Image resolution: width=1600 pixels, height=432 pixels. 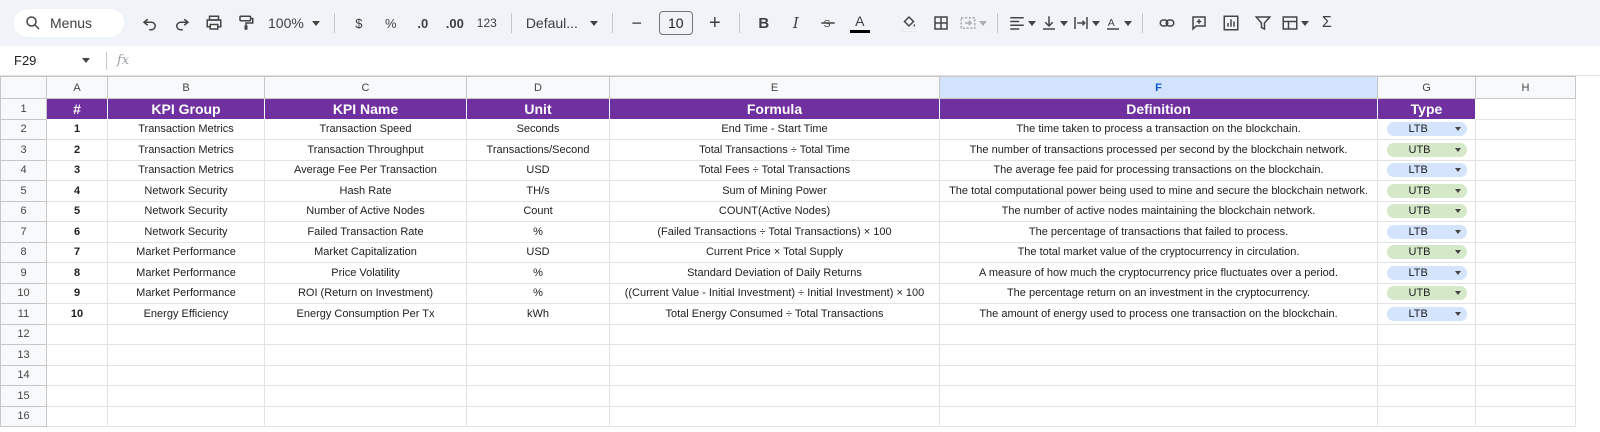 I want to click on header-cell-number: #, so click(x=77, y=109).